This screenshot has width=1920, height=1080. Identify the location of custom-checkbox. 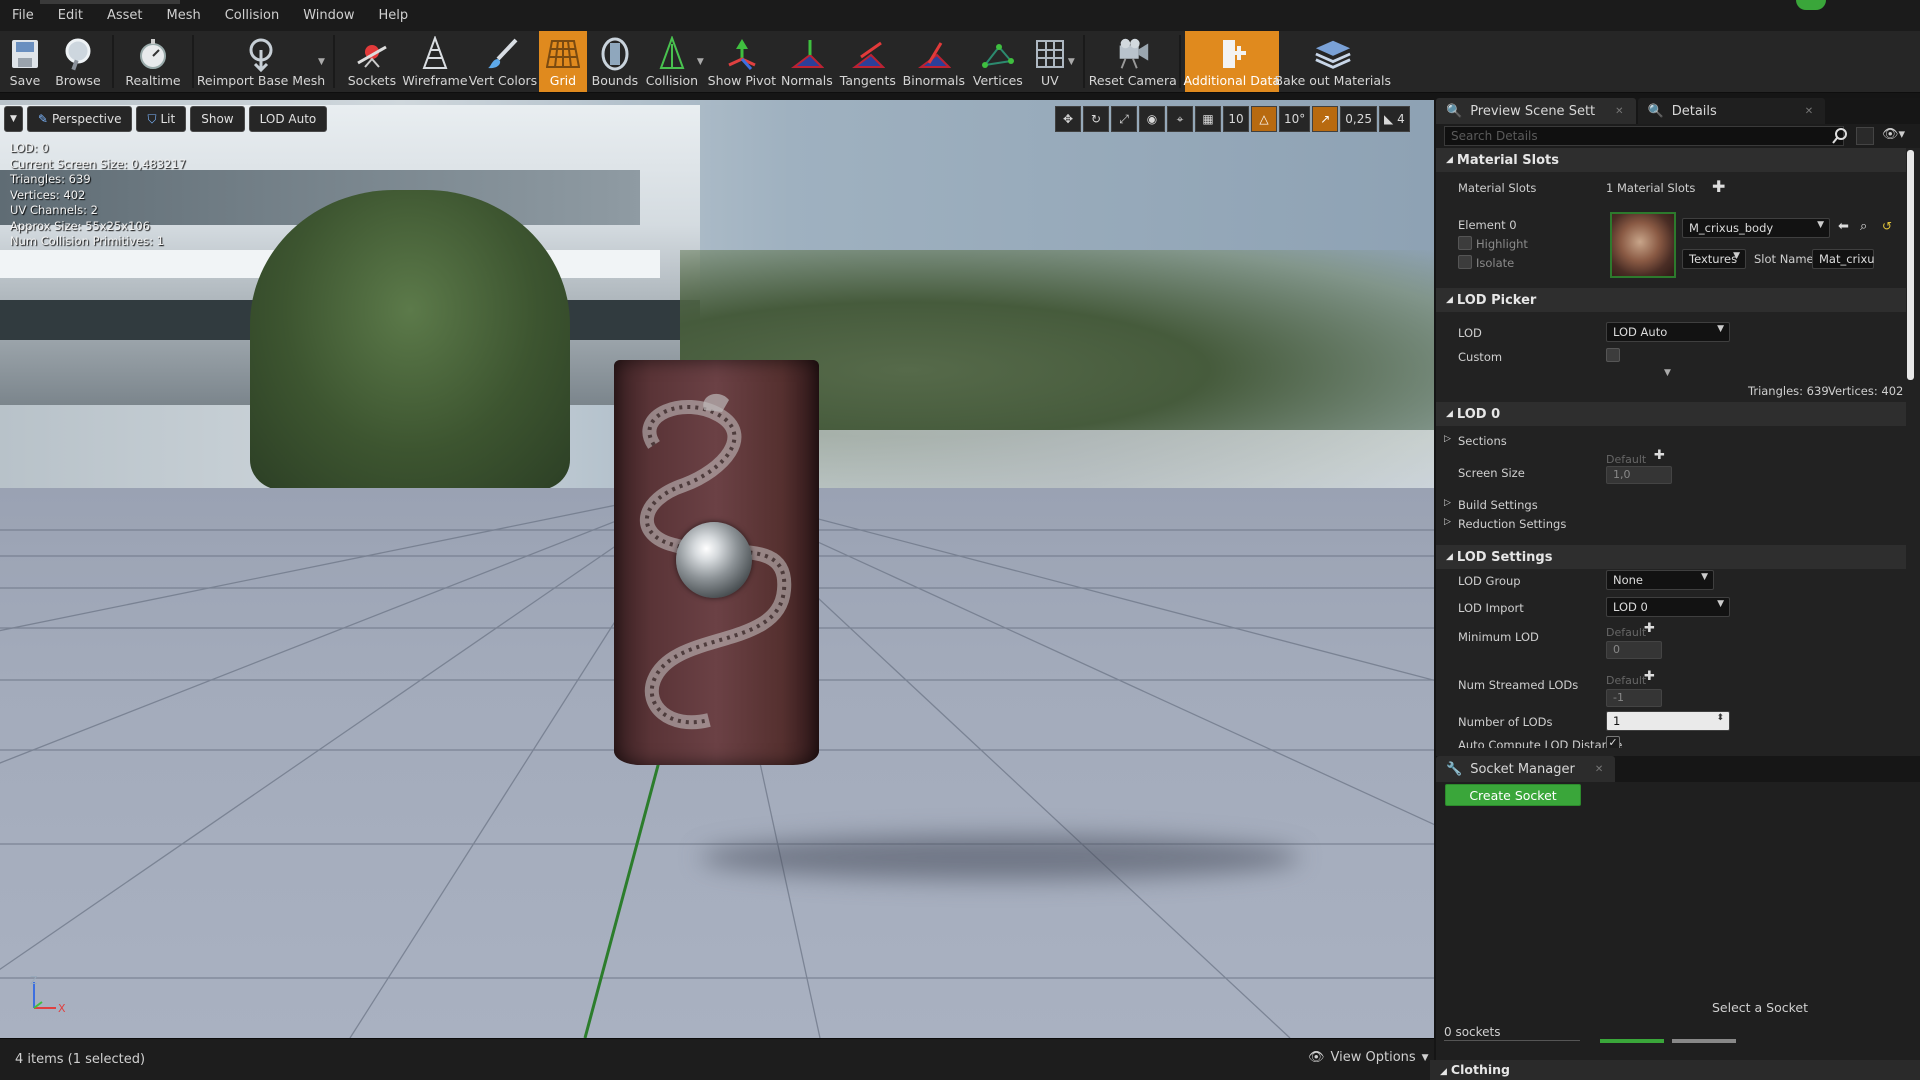
(1613, 355).